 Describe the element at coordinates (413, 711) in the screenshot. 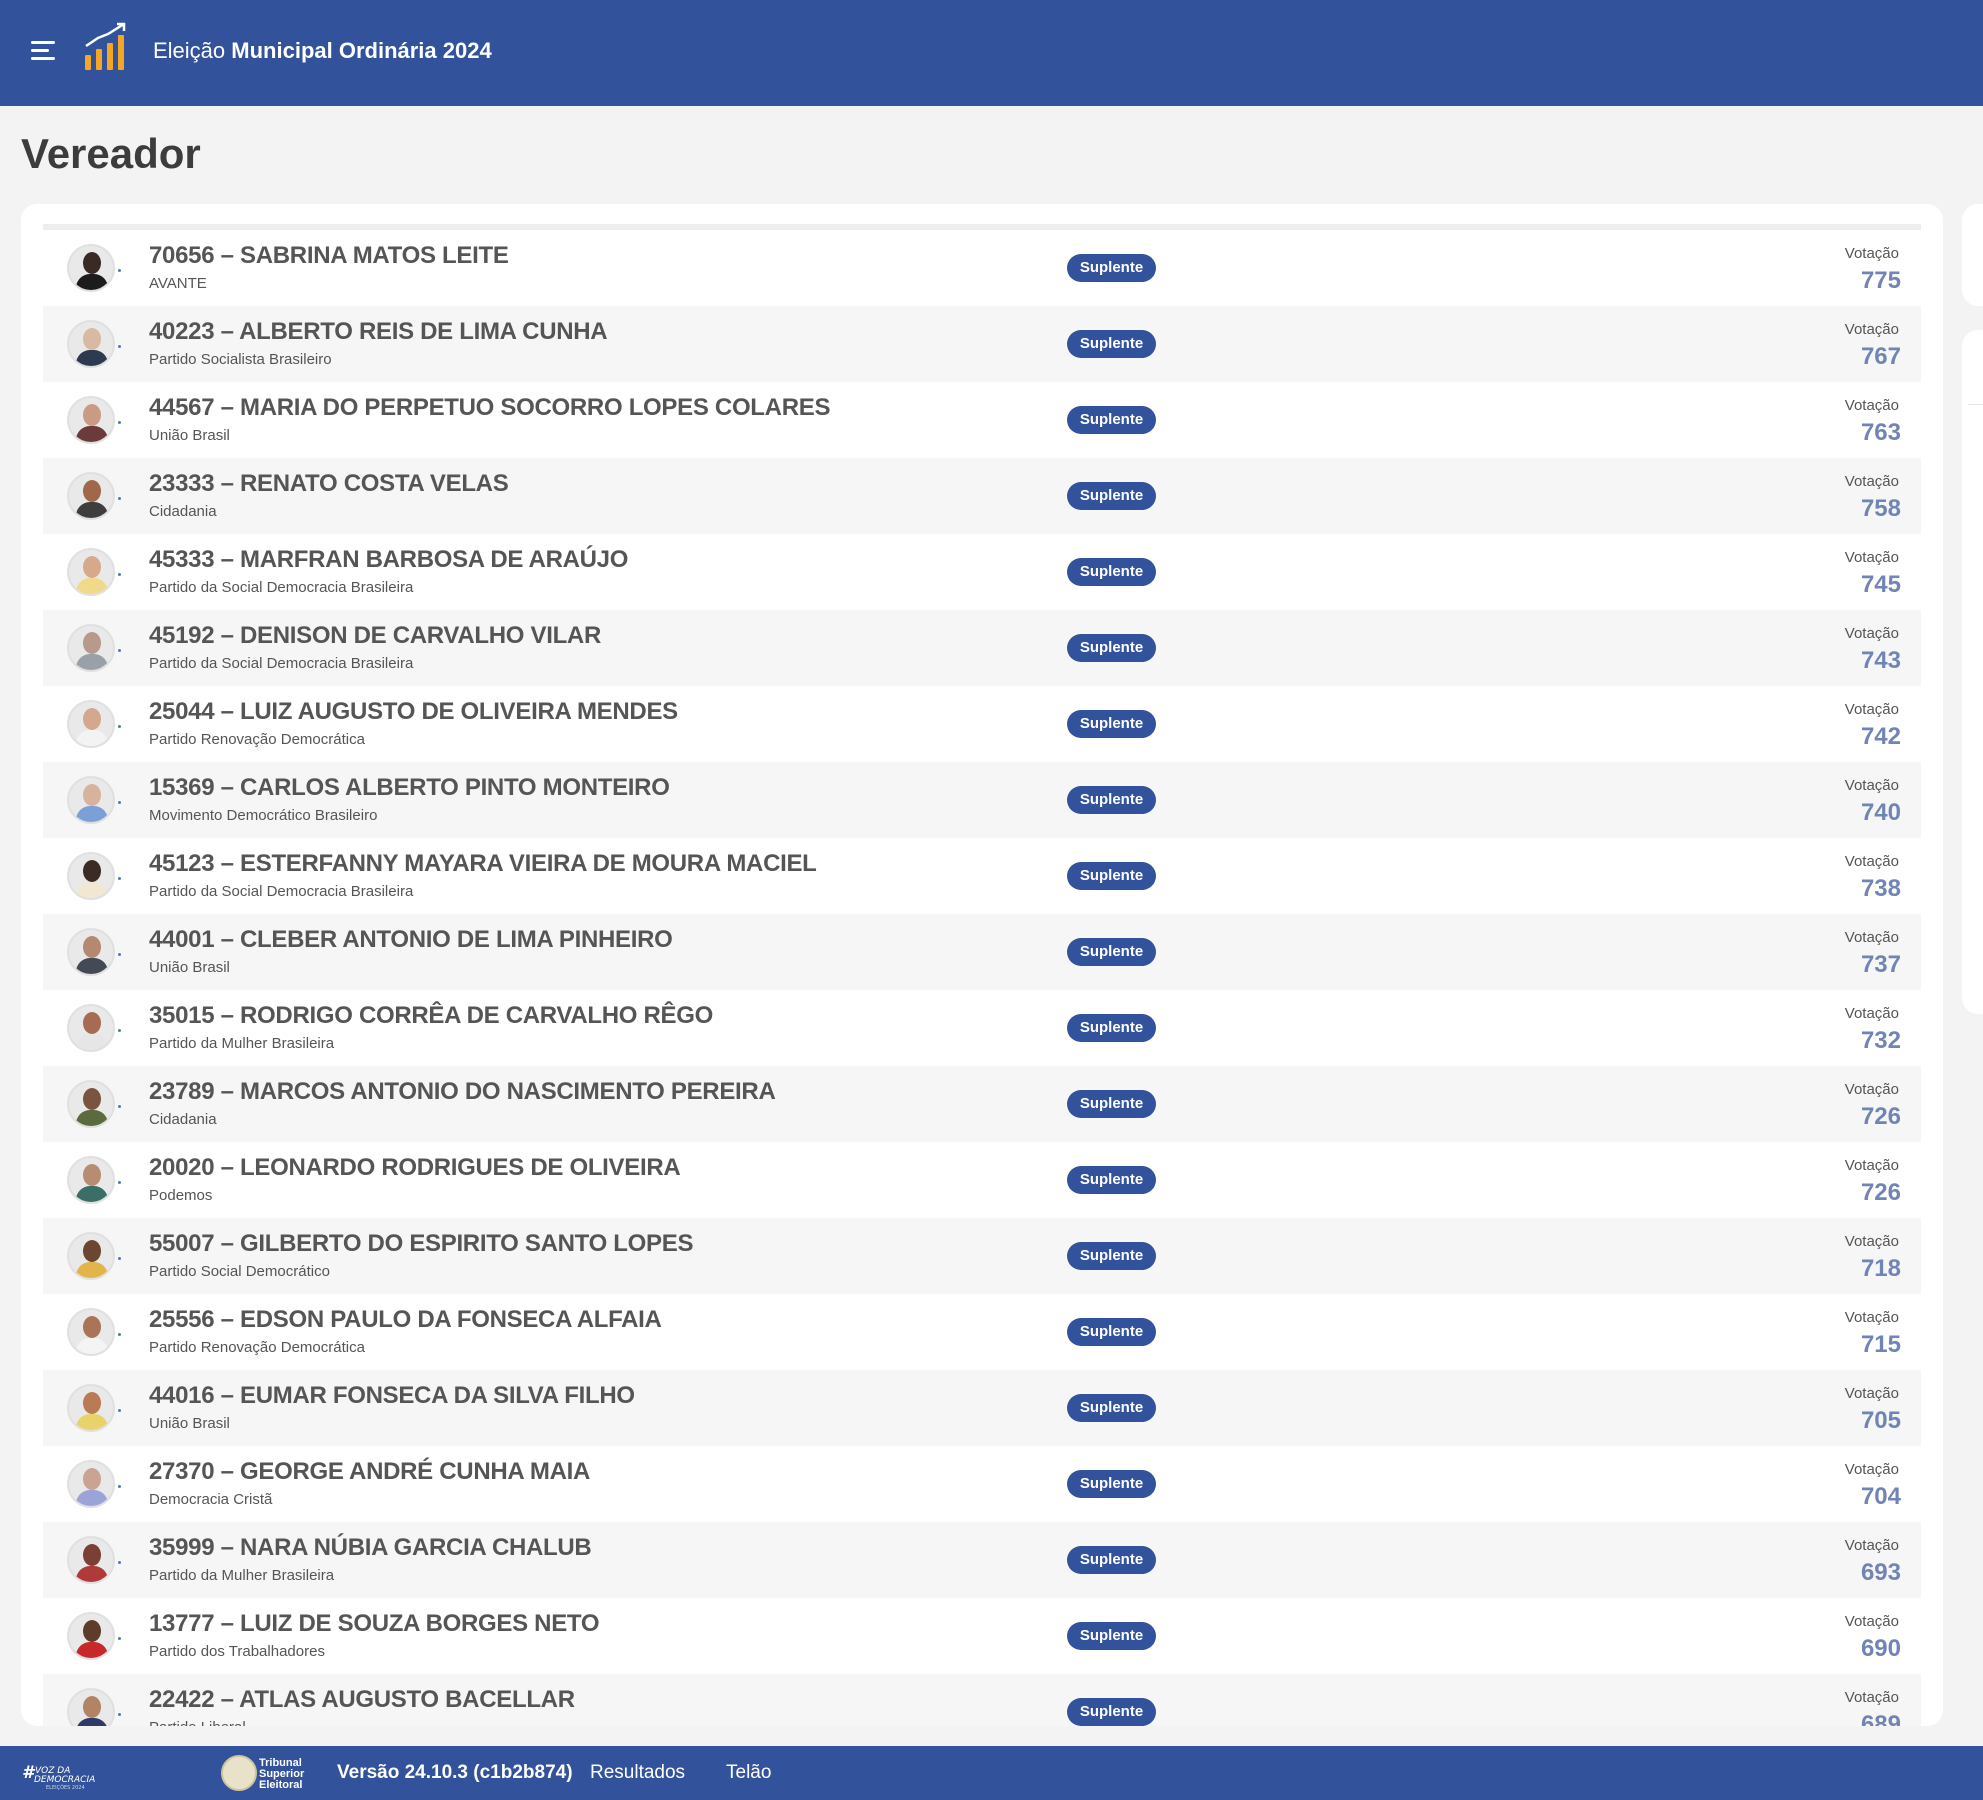

I see `candidate-name: 25044 – LUIZ AUGUSTO DE OLIVEIRA MENDES` at that location.